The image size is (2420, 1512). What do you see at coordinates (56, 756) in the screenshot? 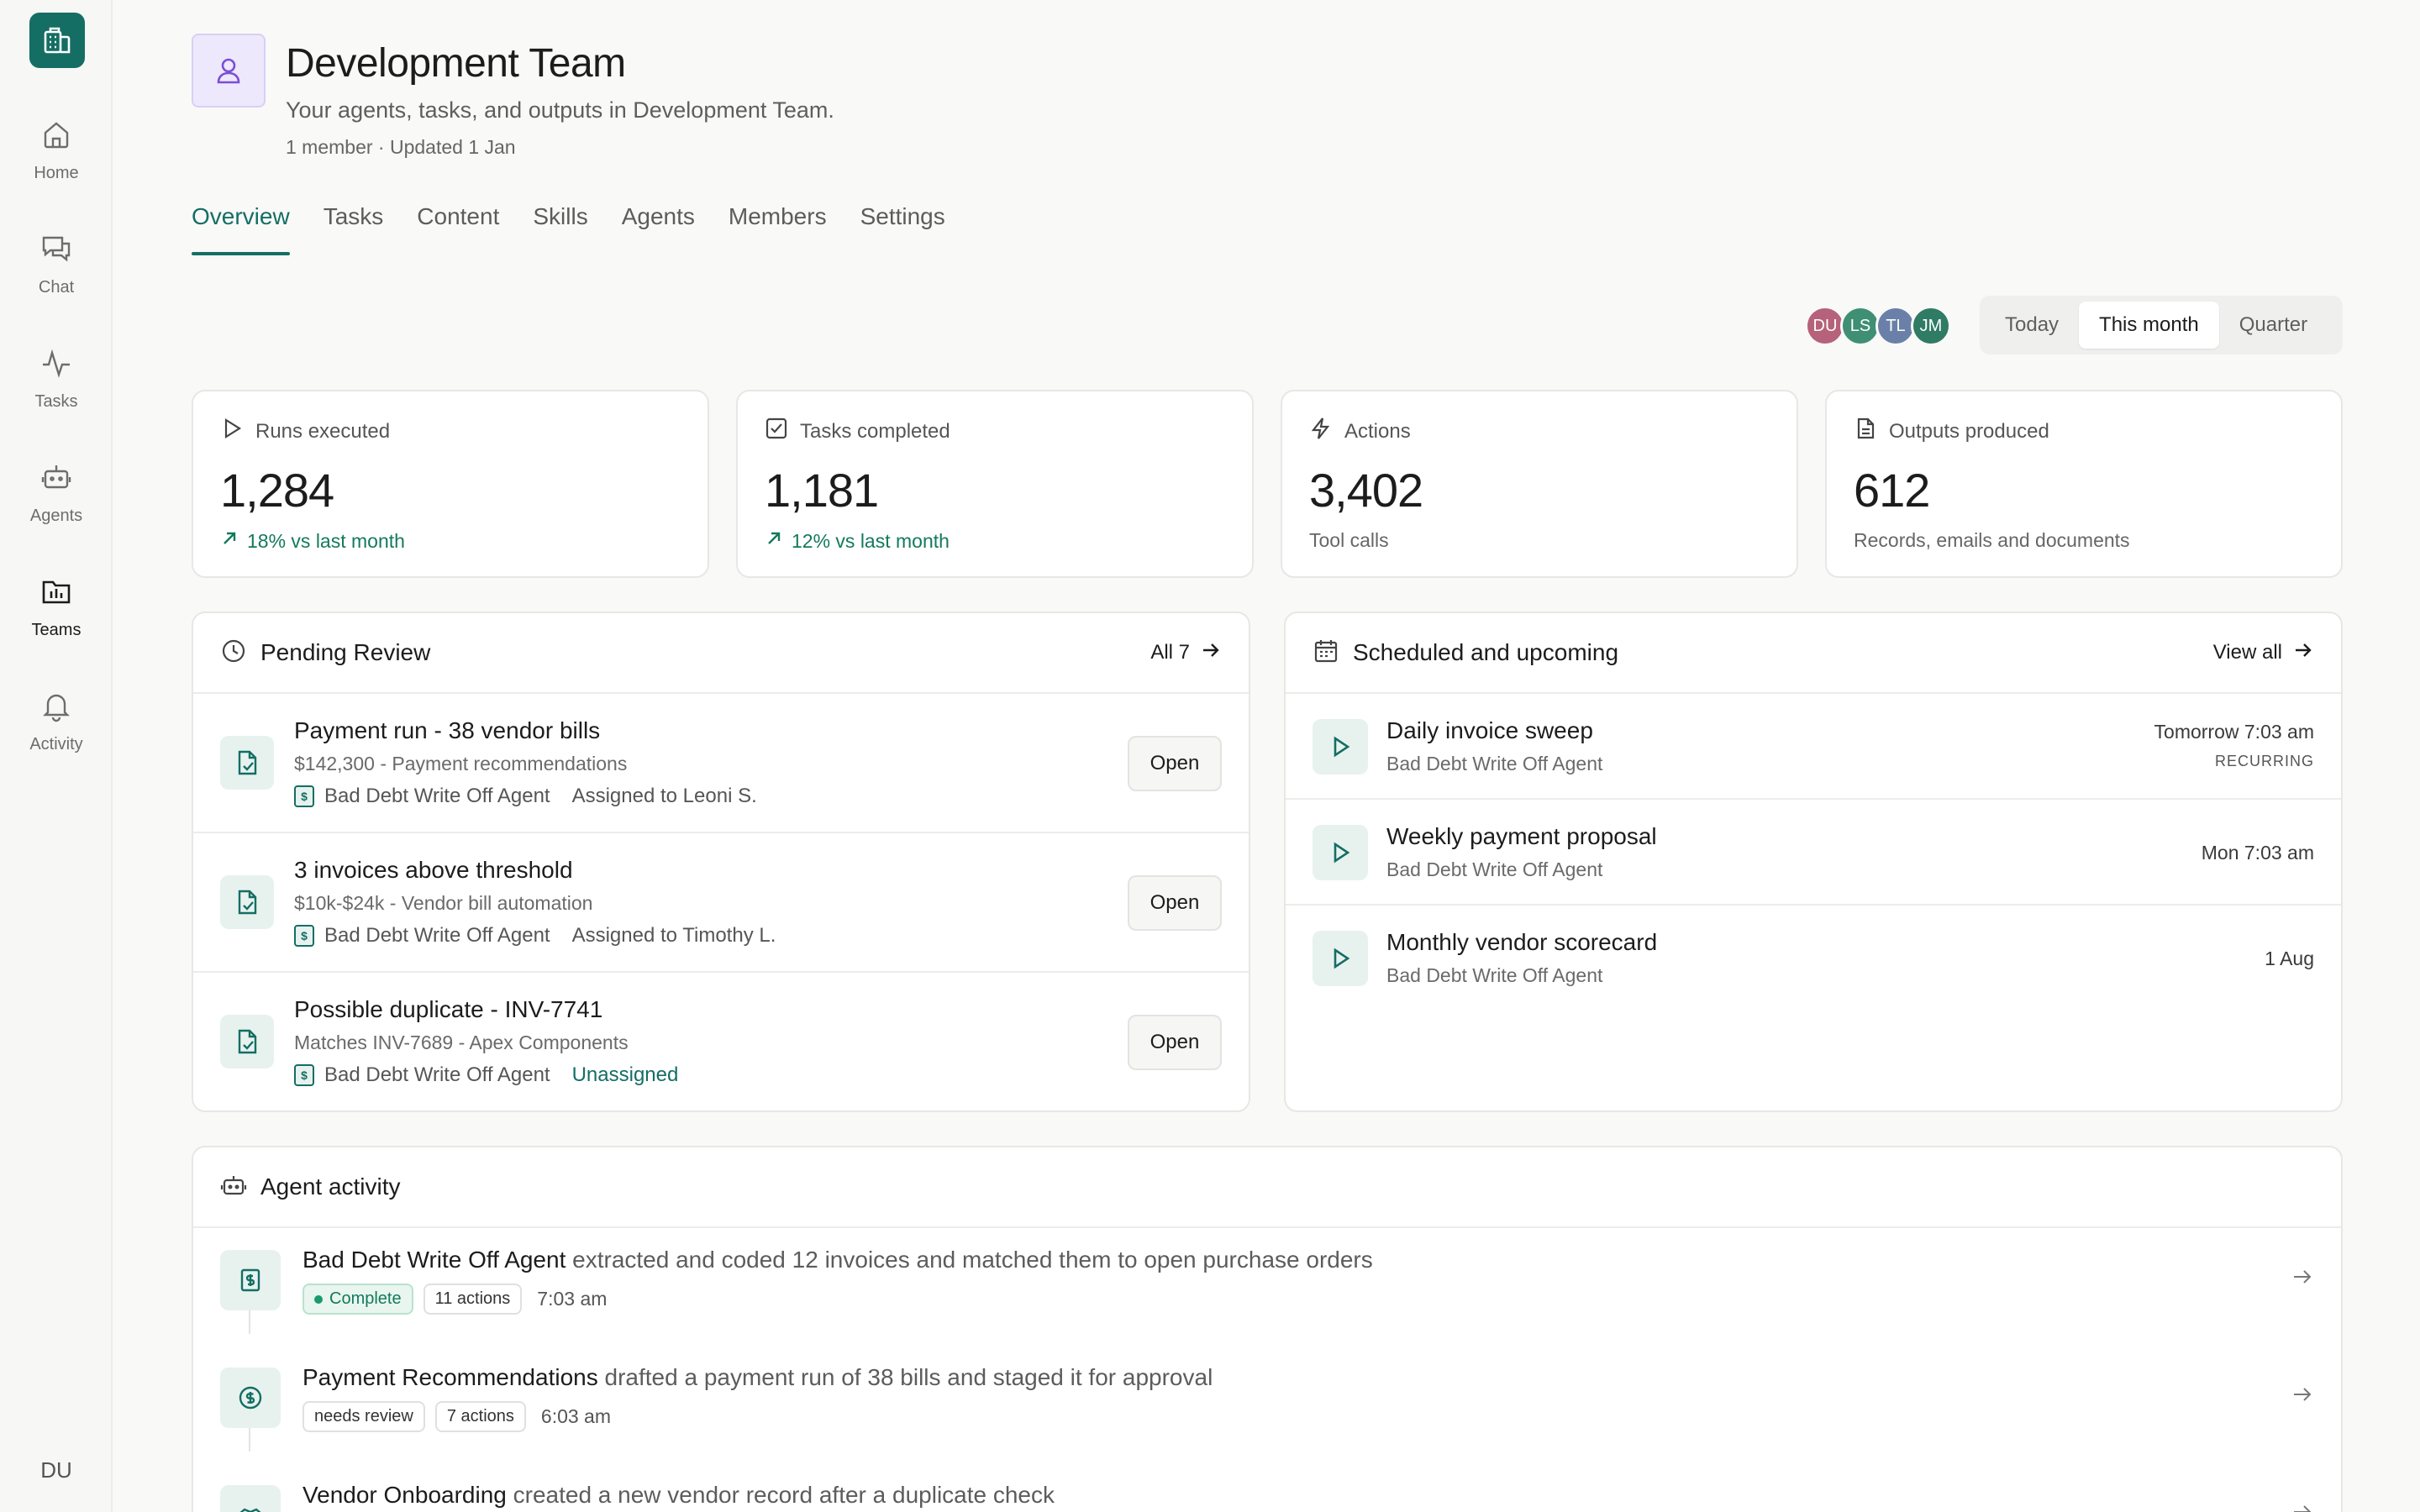
I see `left-rail: Home Chat Tasks Agents Teams Activity DU` at bounding box center [56, 756].